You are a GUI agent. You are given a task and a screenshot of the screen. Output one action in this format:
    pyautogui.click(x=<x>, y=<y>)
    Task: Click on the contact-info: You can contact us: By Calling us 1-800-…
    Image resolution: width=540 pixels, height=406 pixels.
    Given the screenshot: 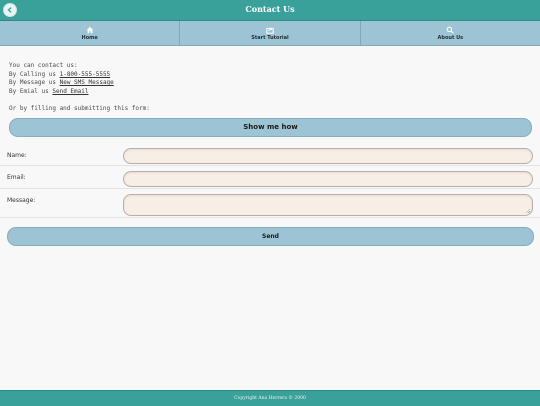 What is the action you would take?
    pyautogui.click(x=79, y=87)
    